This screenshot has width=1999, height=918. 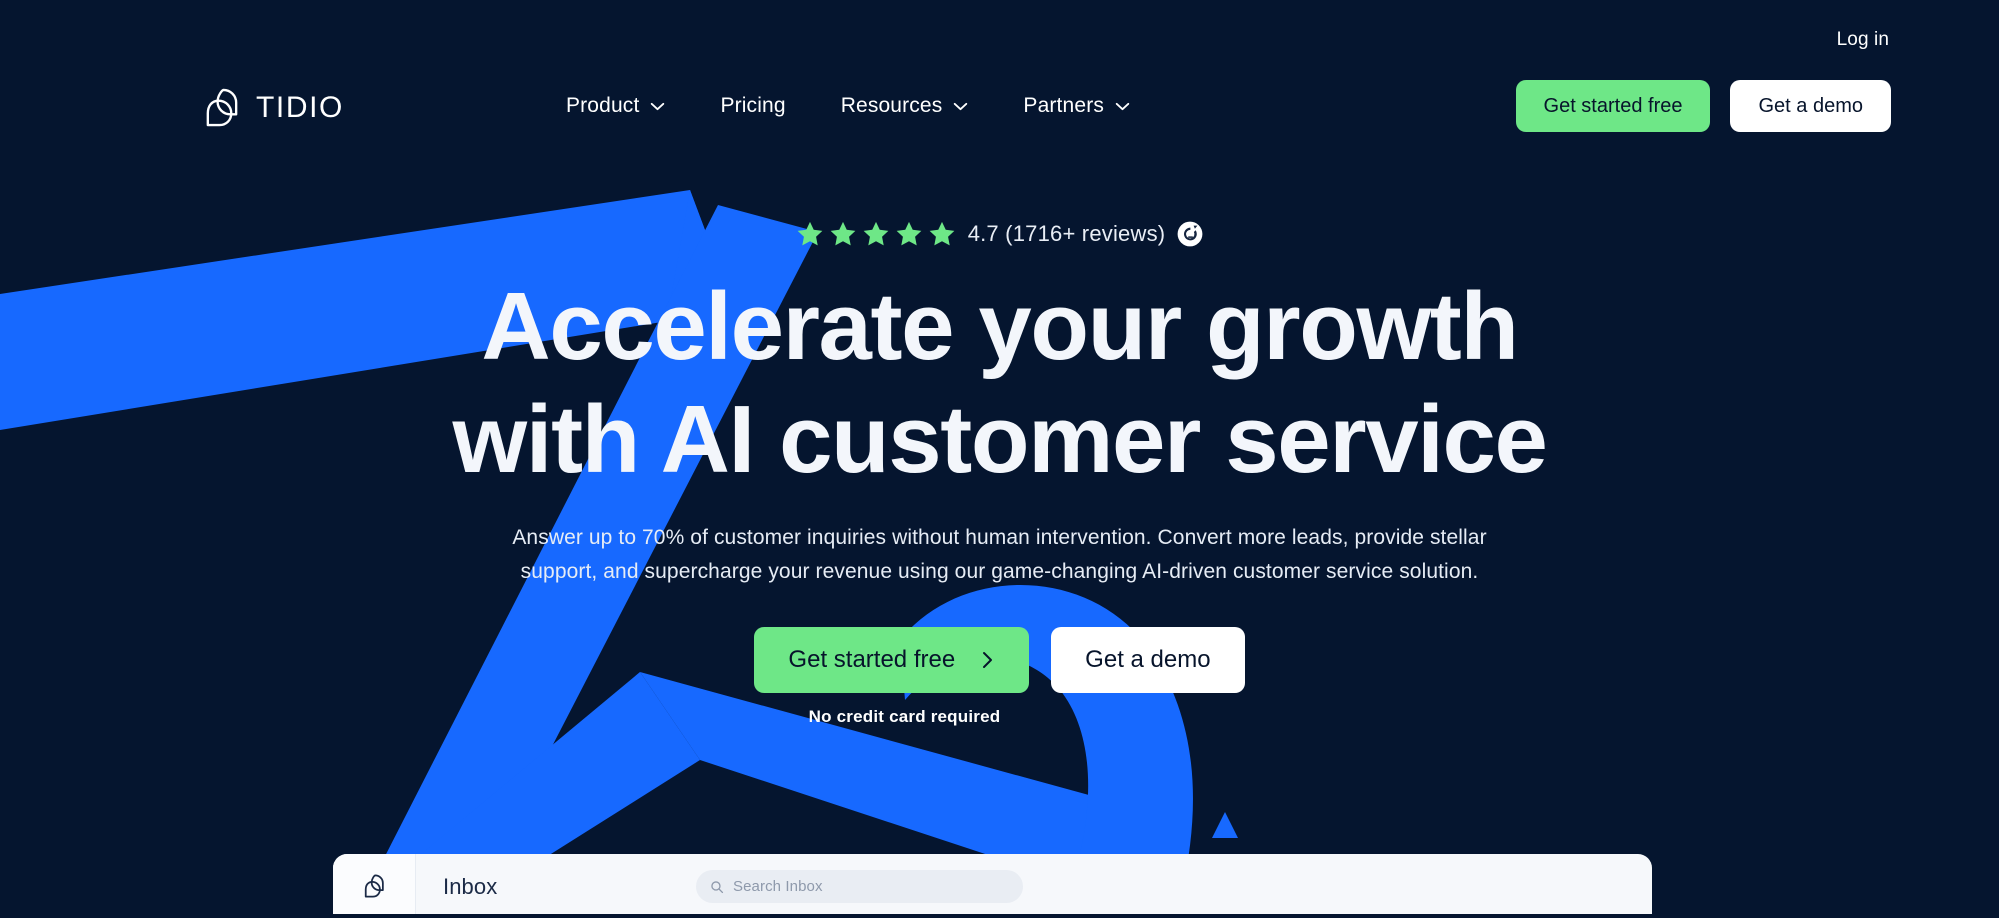 What do you see at coordinates (988, 659) in the screenshot?
I see `chevron-right-icon` at bounding box center [988, 659].